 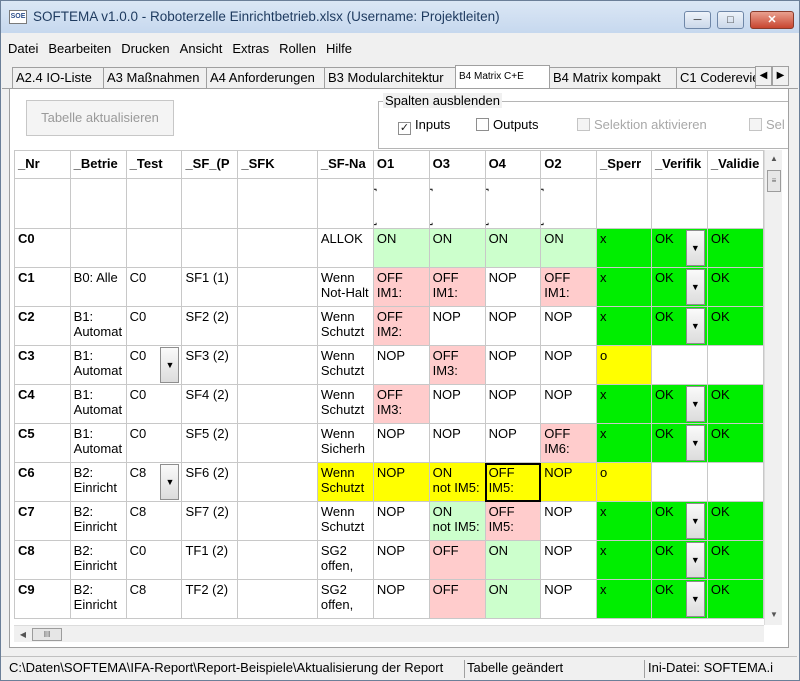 I want to click on column-header: O4, so click(x=513, y=164).